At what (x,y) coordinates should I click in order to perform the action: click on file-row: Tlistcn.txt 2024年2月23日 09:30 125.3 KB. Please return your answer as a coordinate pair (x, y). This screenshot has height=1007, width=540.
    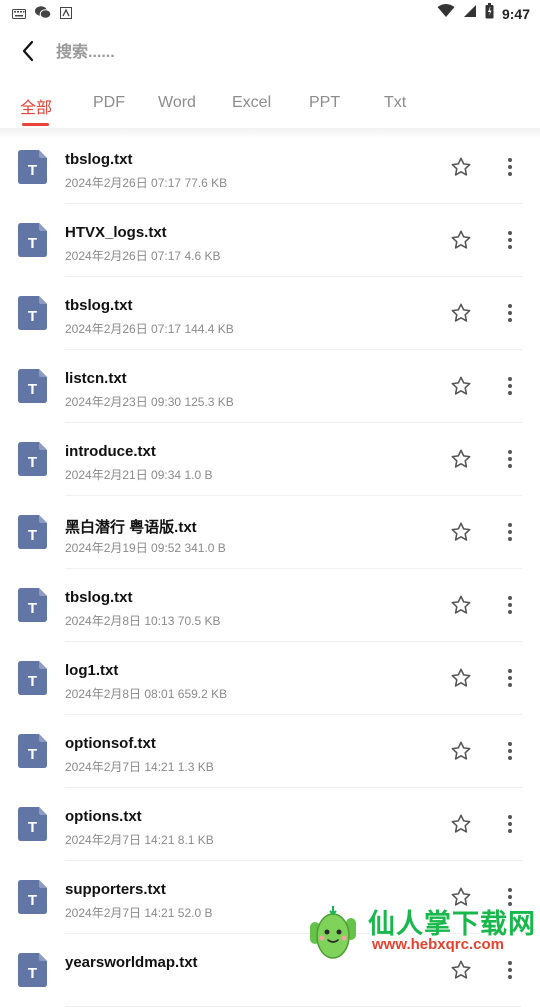
    Looking at the image, I should click on (270, 386).